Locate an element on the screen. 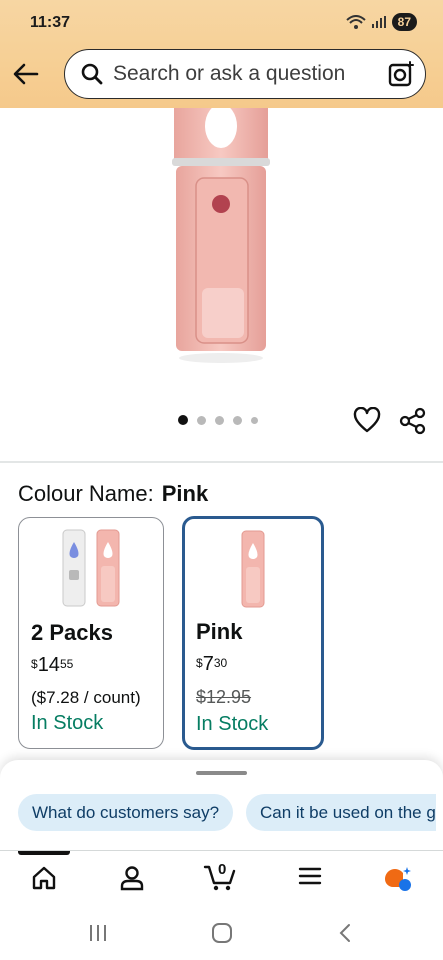 The height and width of the screenshot is (960, 443). colour-name-label: Colour Name: is located at coordinates (86, 493).